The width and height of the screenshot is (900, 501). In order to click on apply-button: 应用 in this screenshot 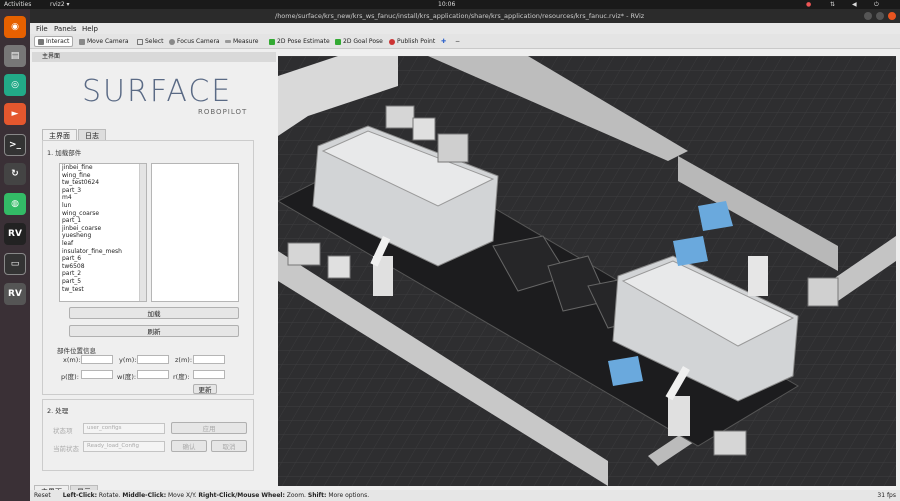, I will do `click(209, 428)`.